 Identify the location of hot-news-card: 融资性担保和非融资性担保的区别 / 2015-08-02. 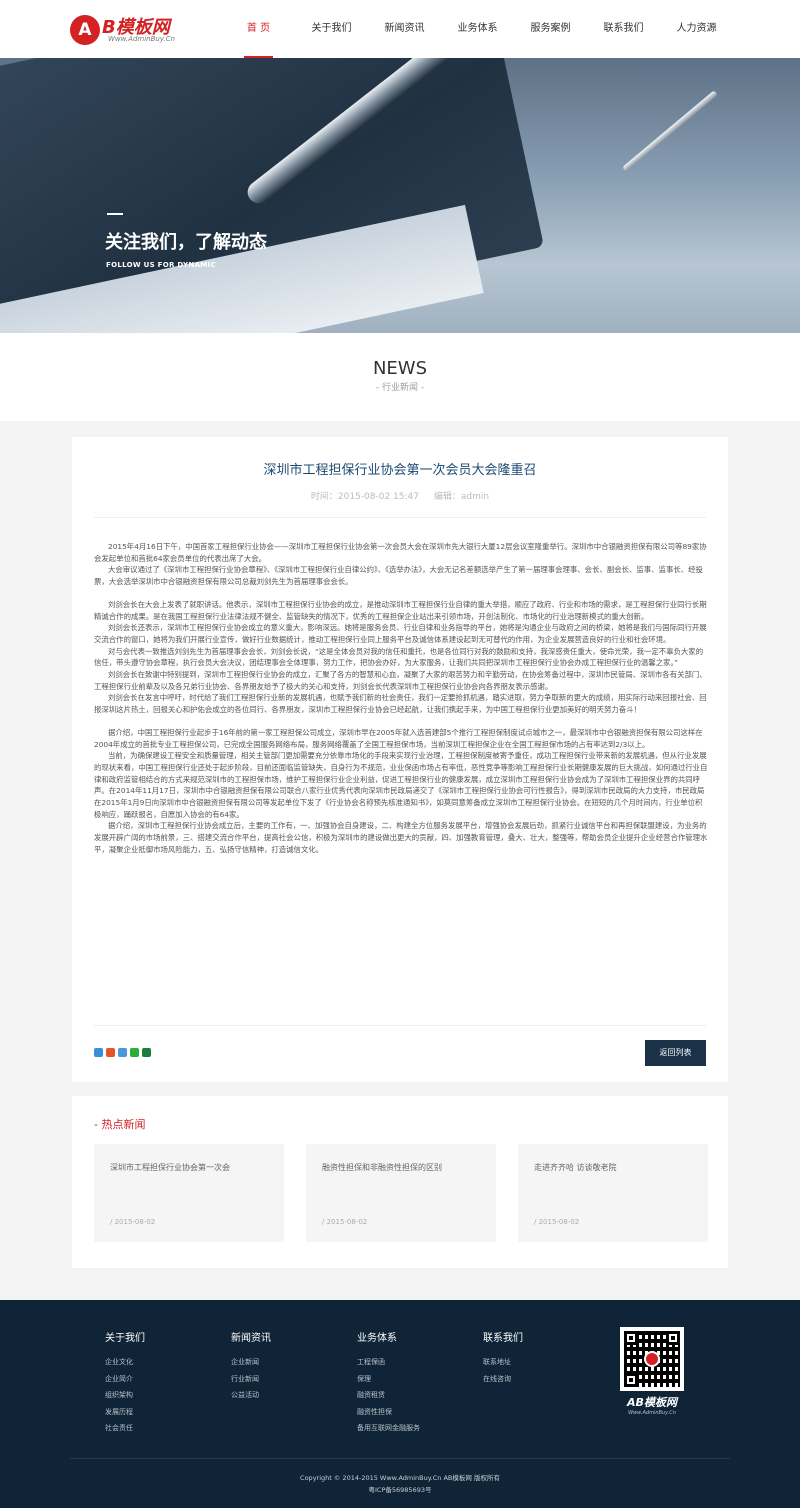
(401, 1193).